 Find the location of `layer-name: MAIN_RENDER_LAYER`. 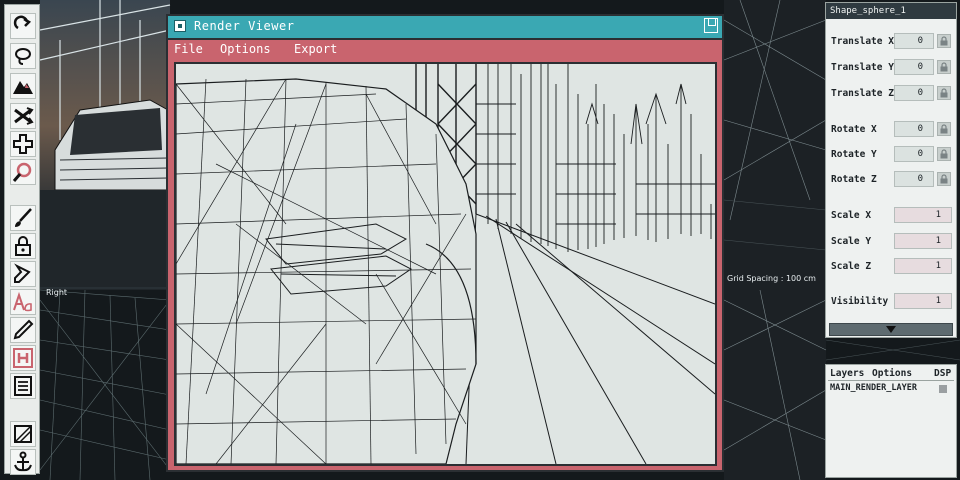

layer-name: MAIN_RENDER_LAYER is located at coordinates (873, 388).